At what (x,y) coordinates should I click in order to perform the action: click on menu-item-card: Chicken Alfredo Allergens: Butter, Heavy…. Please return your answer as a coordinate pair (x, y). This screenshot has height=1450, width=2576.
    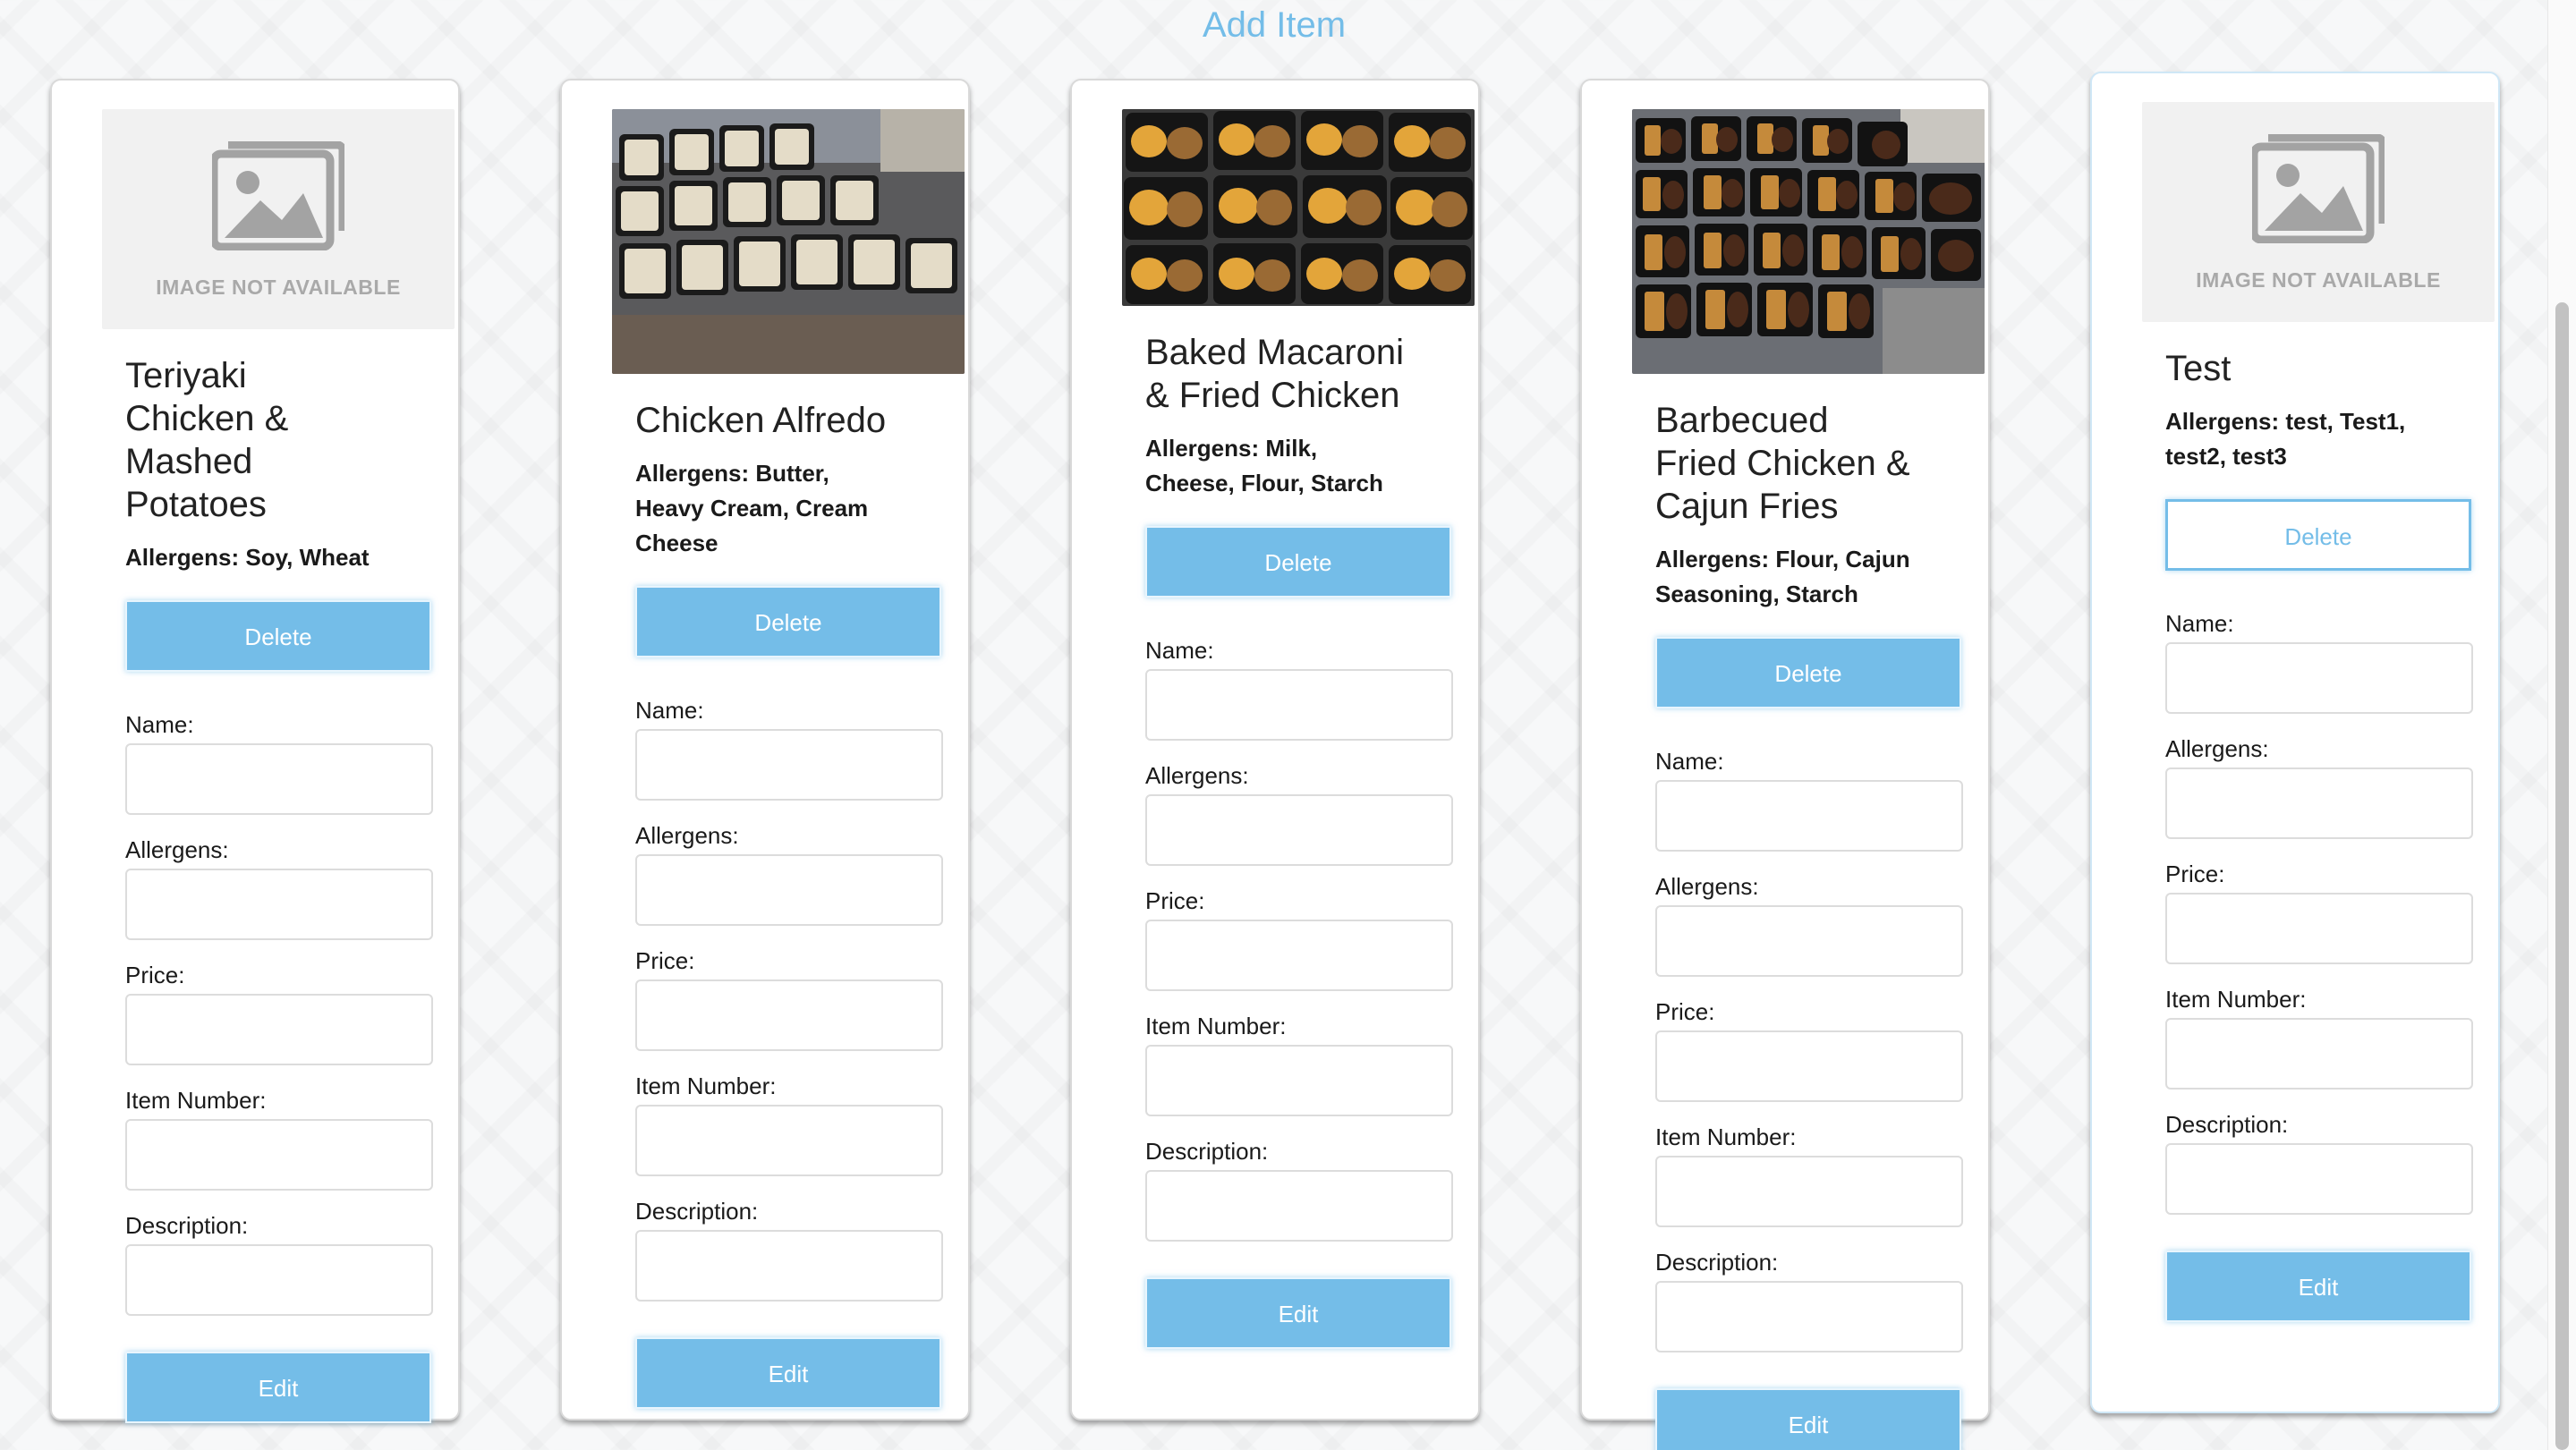
    Looking at the image, I should click on (765, 750).